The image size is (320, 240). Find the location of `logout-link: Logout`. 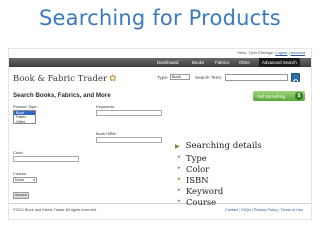

logout-link: Logout is located at coordinates (281, 52).